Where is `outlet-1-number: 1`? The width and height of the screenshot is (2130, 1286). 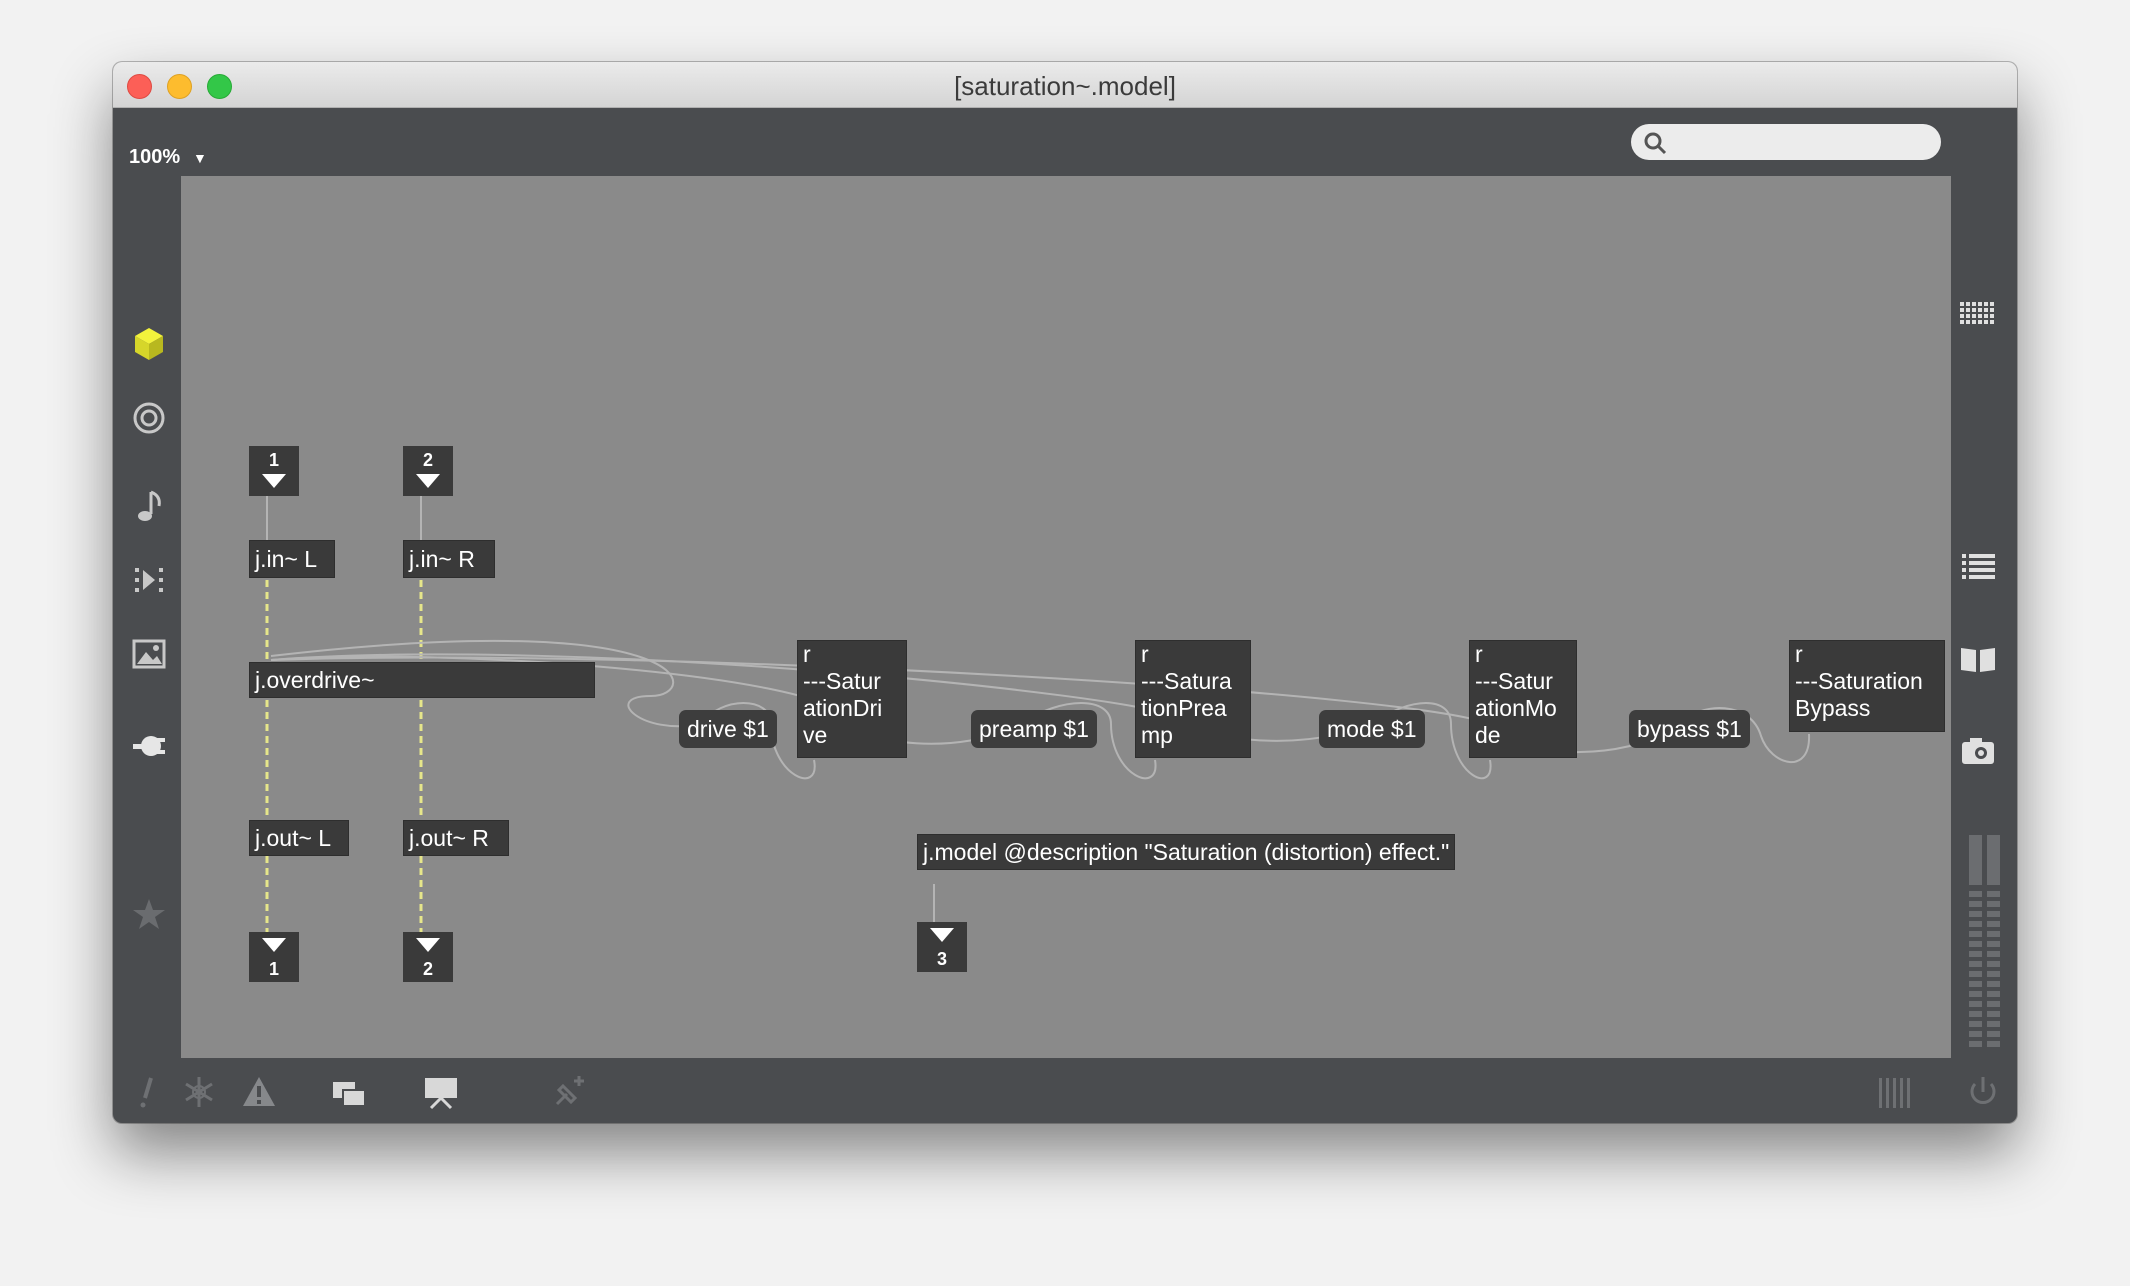 outlet-1-number: 1 is located at coordinates (273, 969).